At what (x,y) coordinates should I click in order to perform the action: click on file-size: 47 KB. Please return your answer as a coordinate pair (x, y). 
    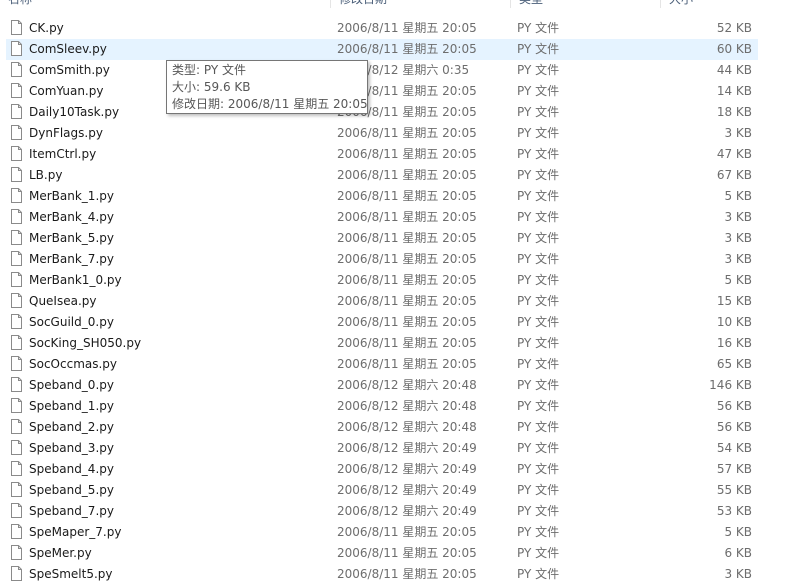
    Looking at the image, I should click on (734, 154).